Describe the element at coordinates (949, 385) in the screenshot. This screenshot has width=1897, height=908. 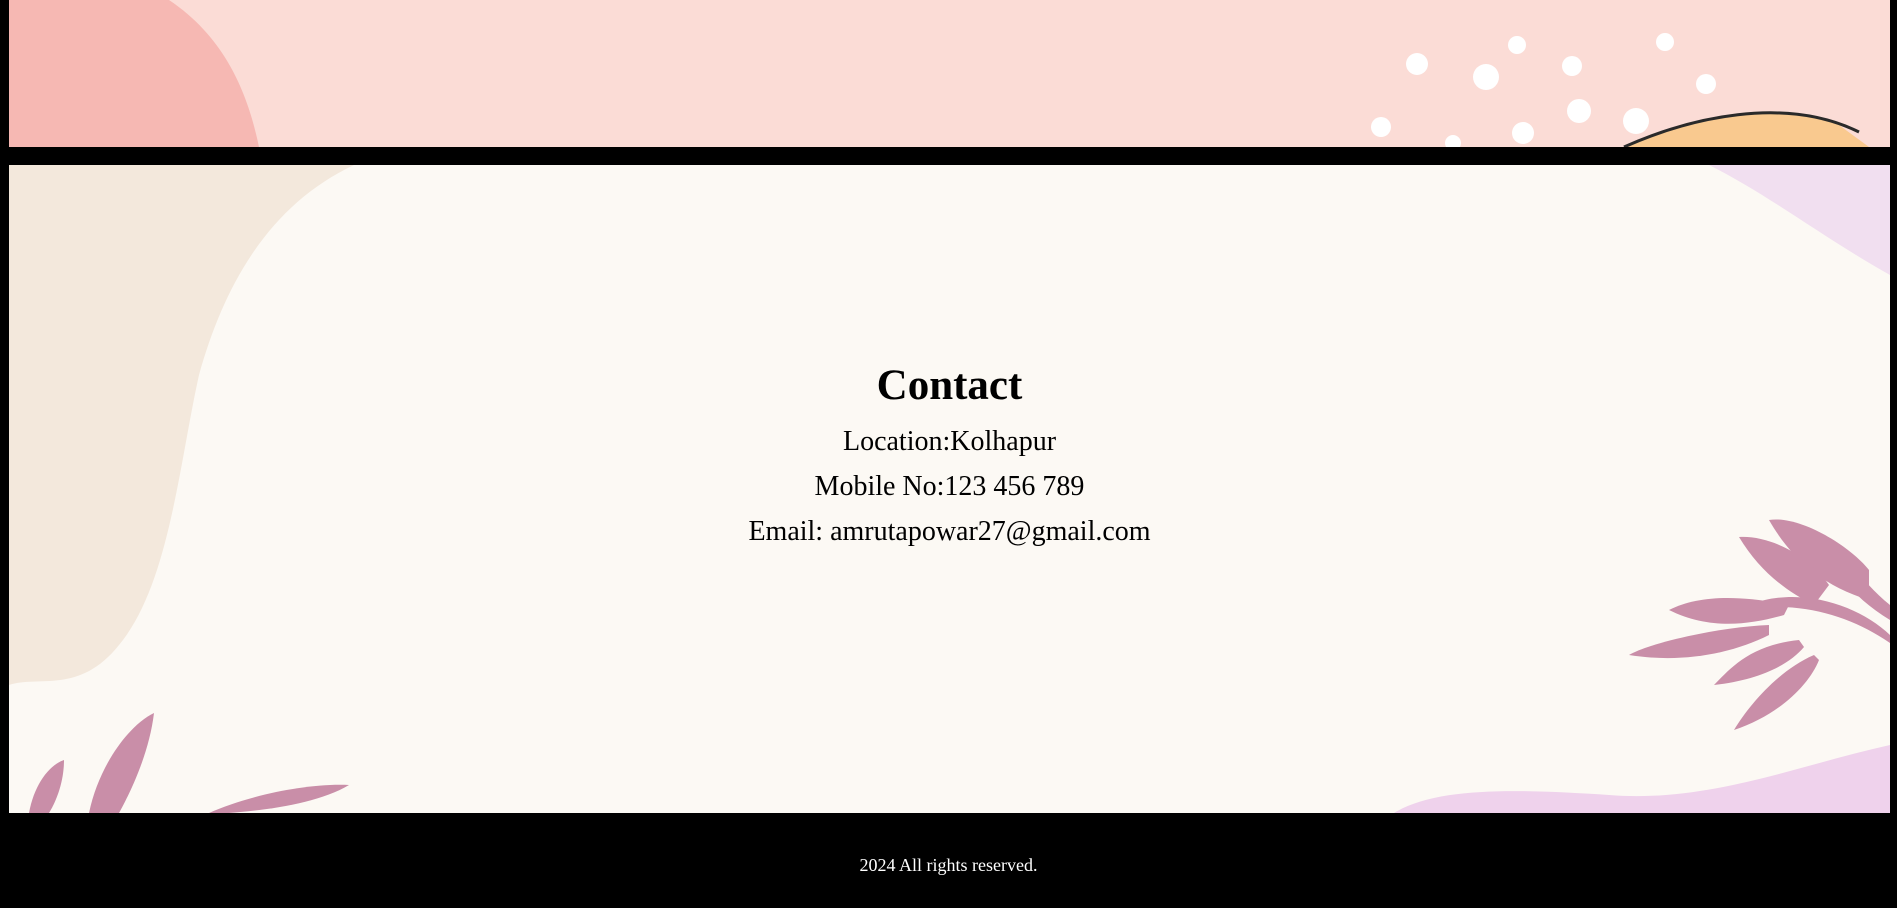
I see `contact-heading: Contact` at that location.